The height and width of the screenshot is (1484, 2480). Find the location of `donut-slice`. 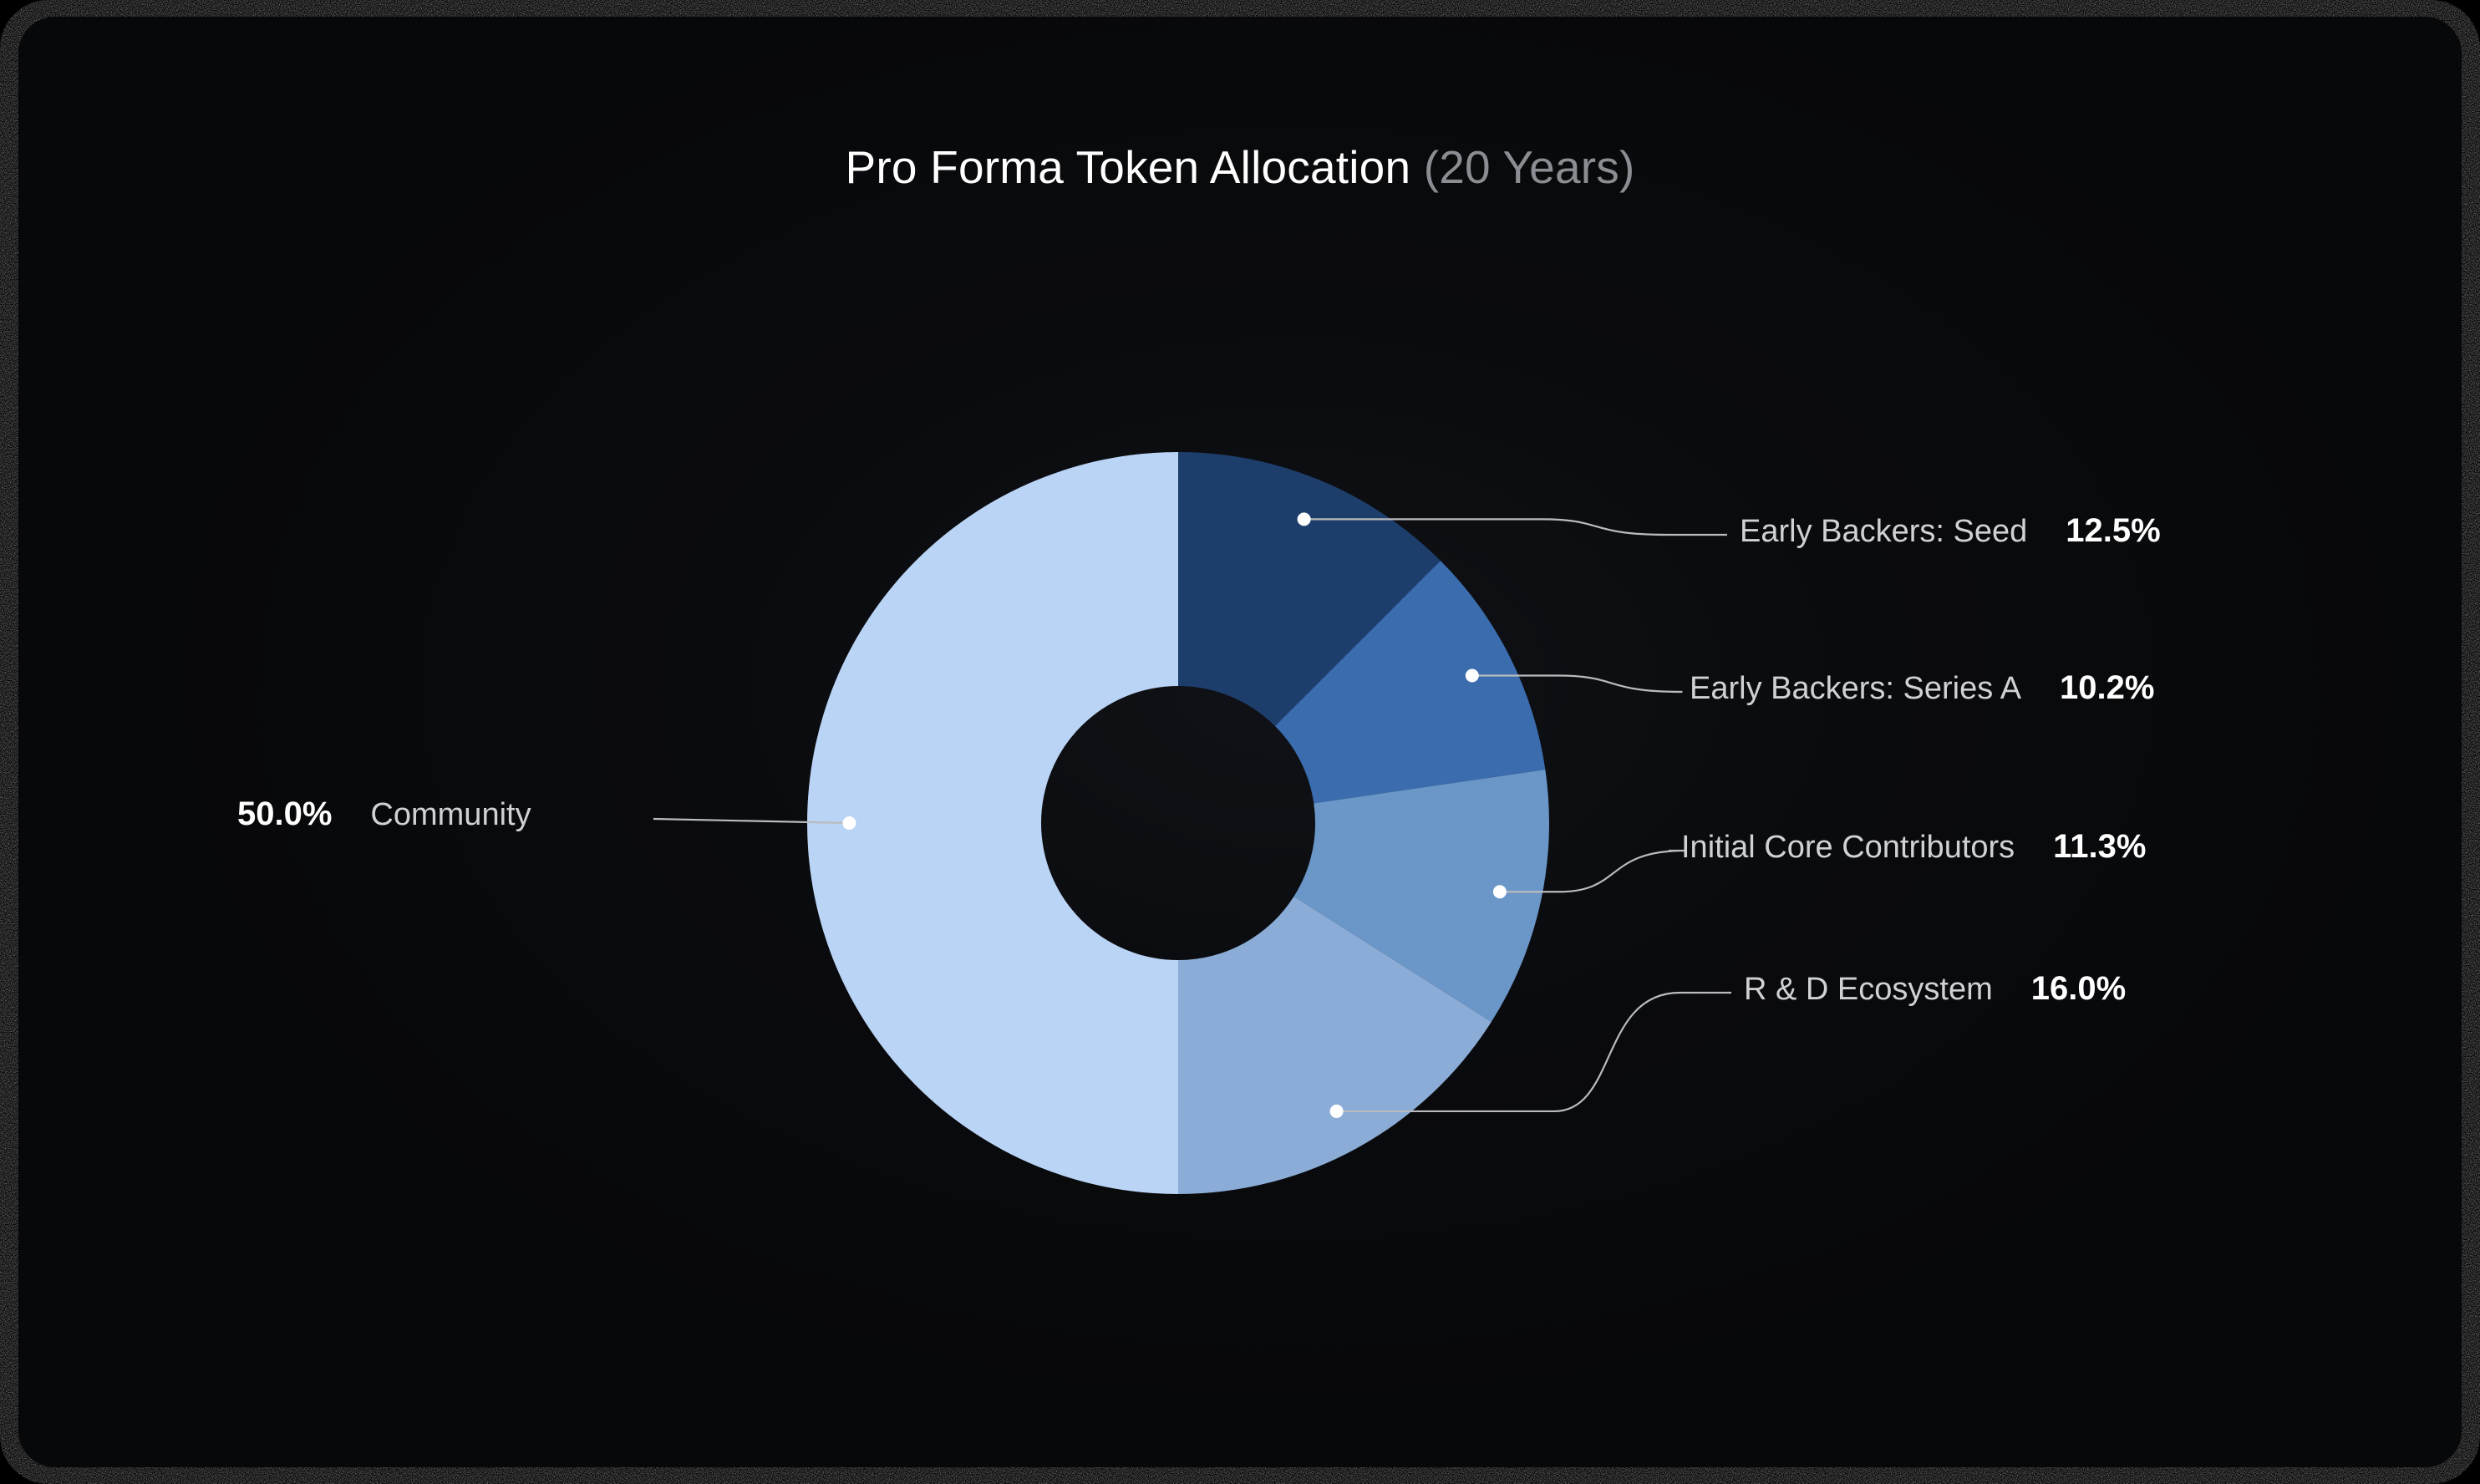

donut-slice is located at coordinates (992, 823).